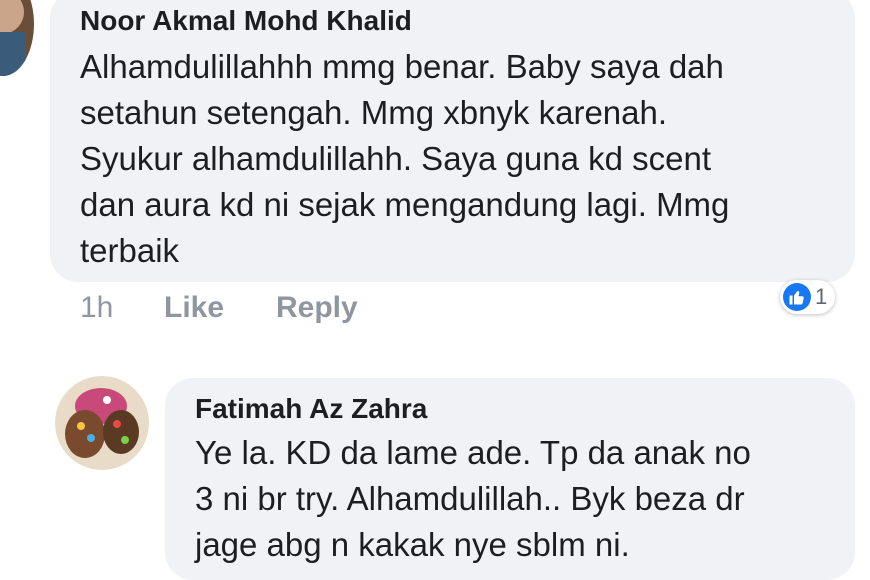 Image resolution: width=870 pixels, height=580 pixels. Describe the element at coordinates (96, 308) in the screenshot. I see `comment-timestamp: 1h` at that location.